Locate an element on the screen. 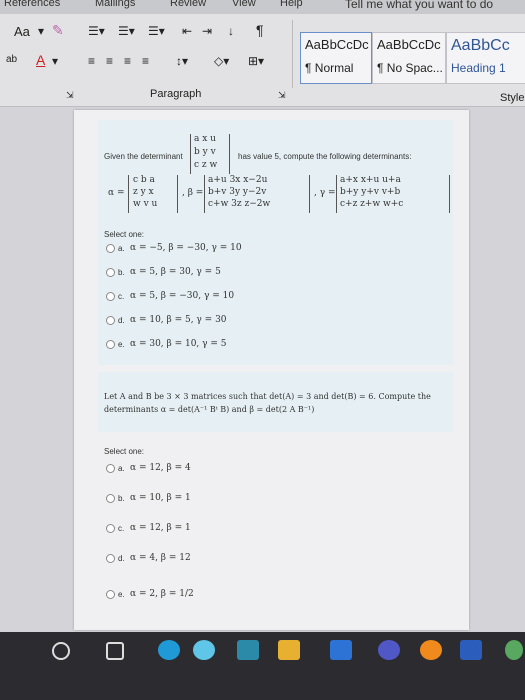 The image size is (525, 700). gamma-determinant: a+x x+u u+a b+y y+v v+b c+z z+w w+c is located at coordinates (393, 194).